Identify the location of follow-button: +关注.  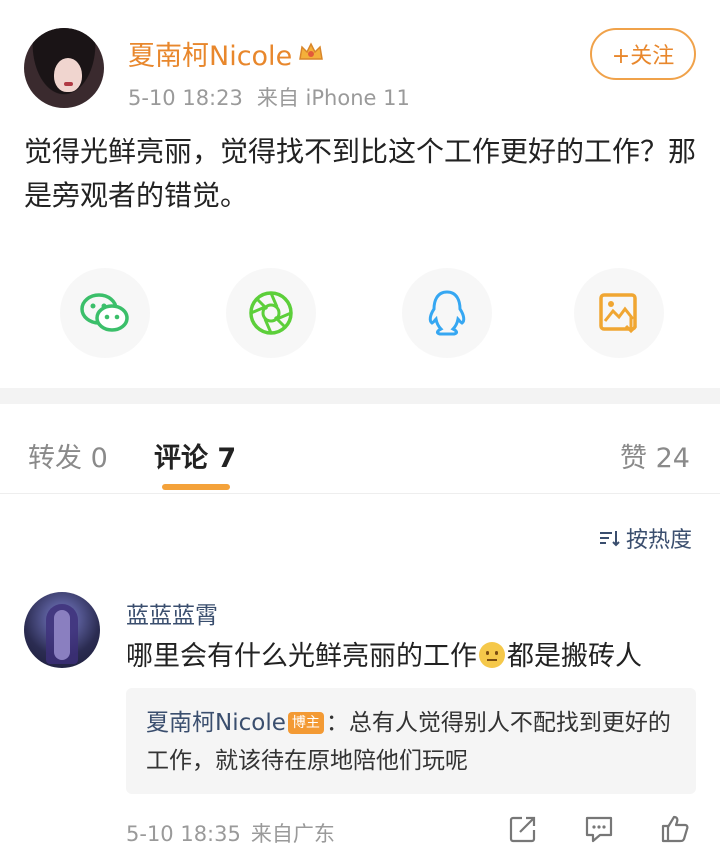
(643, 54).